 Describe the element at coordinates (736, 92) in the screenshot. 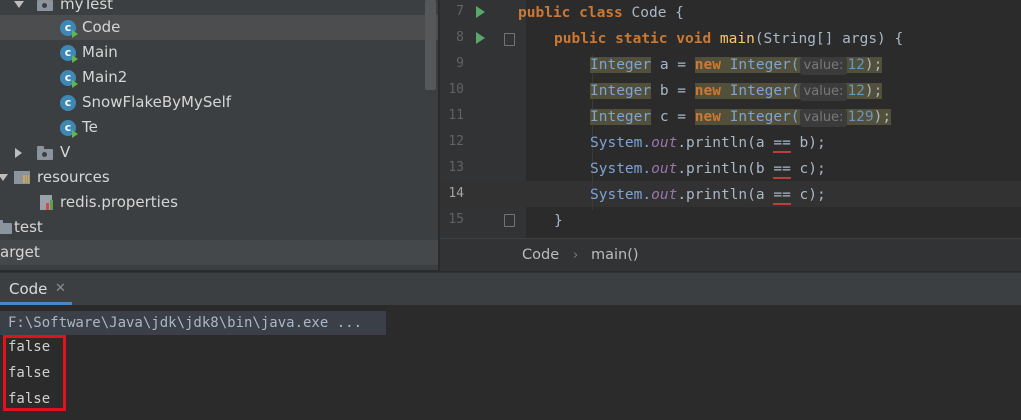

I see `code-line-10: Integer b = new Integer(value: 12);` at that location.